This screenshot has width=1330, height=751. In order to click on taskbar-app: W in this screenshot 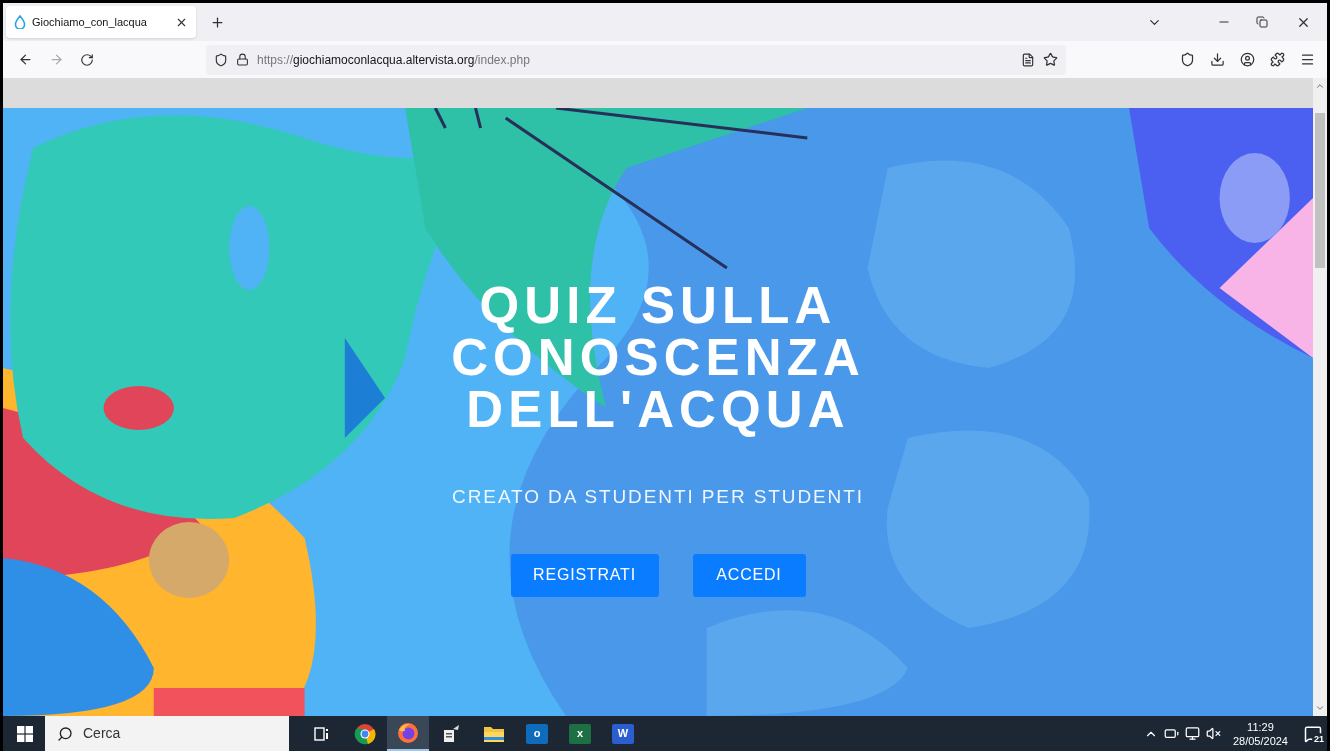, I will do `click(623, 733)`.